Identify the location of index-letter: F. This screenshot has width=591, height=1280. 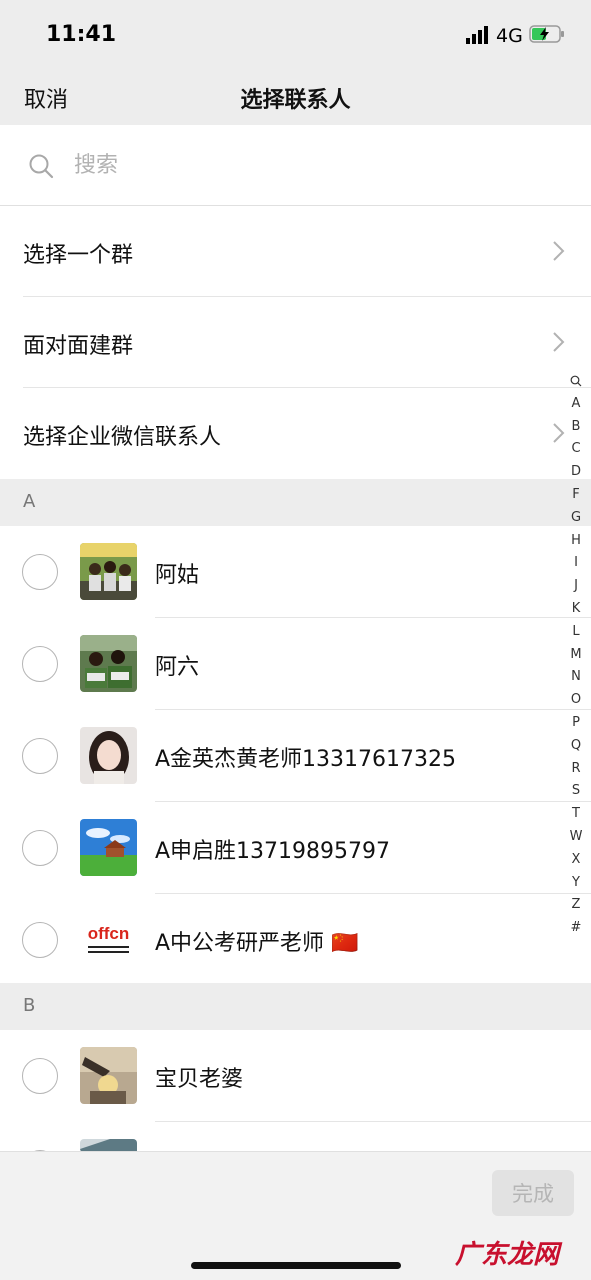
(576, 495).